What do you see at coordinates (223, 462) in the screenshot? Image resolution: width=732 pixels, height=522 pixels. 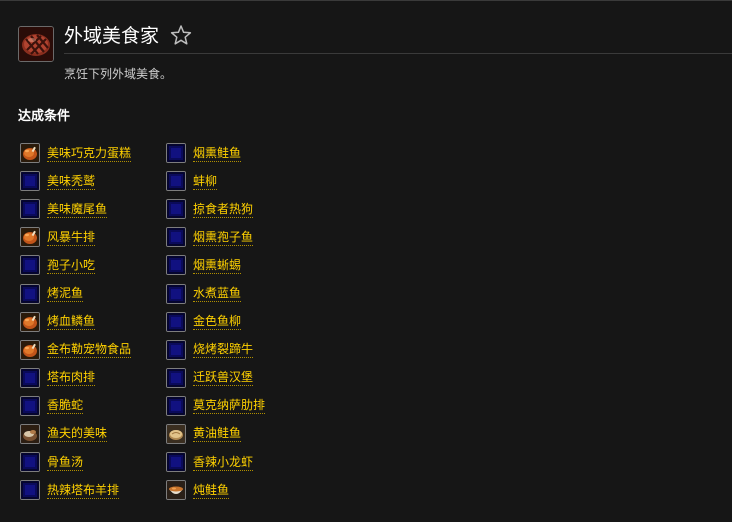 I see `criteria-item-label: 香辣小龙虾` at bounding box center [223, 462].